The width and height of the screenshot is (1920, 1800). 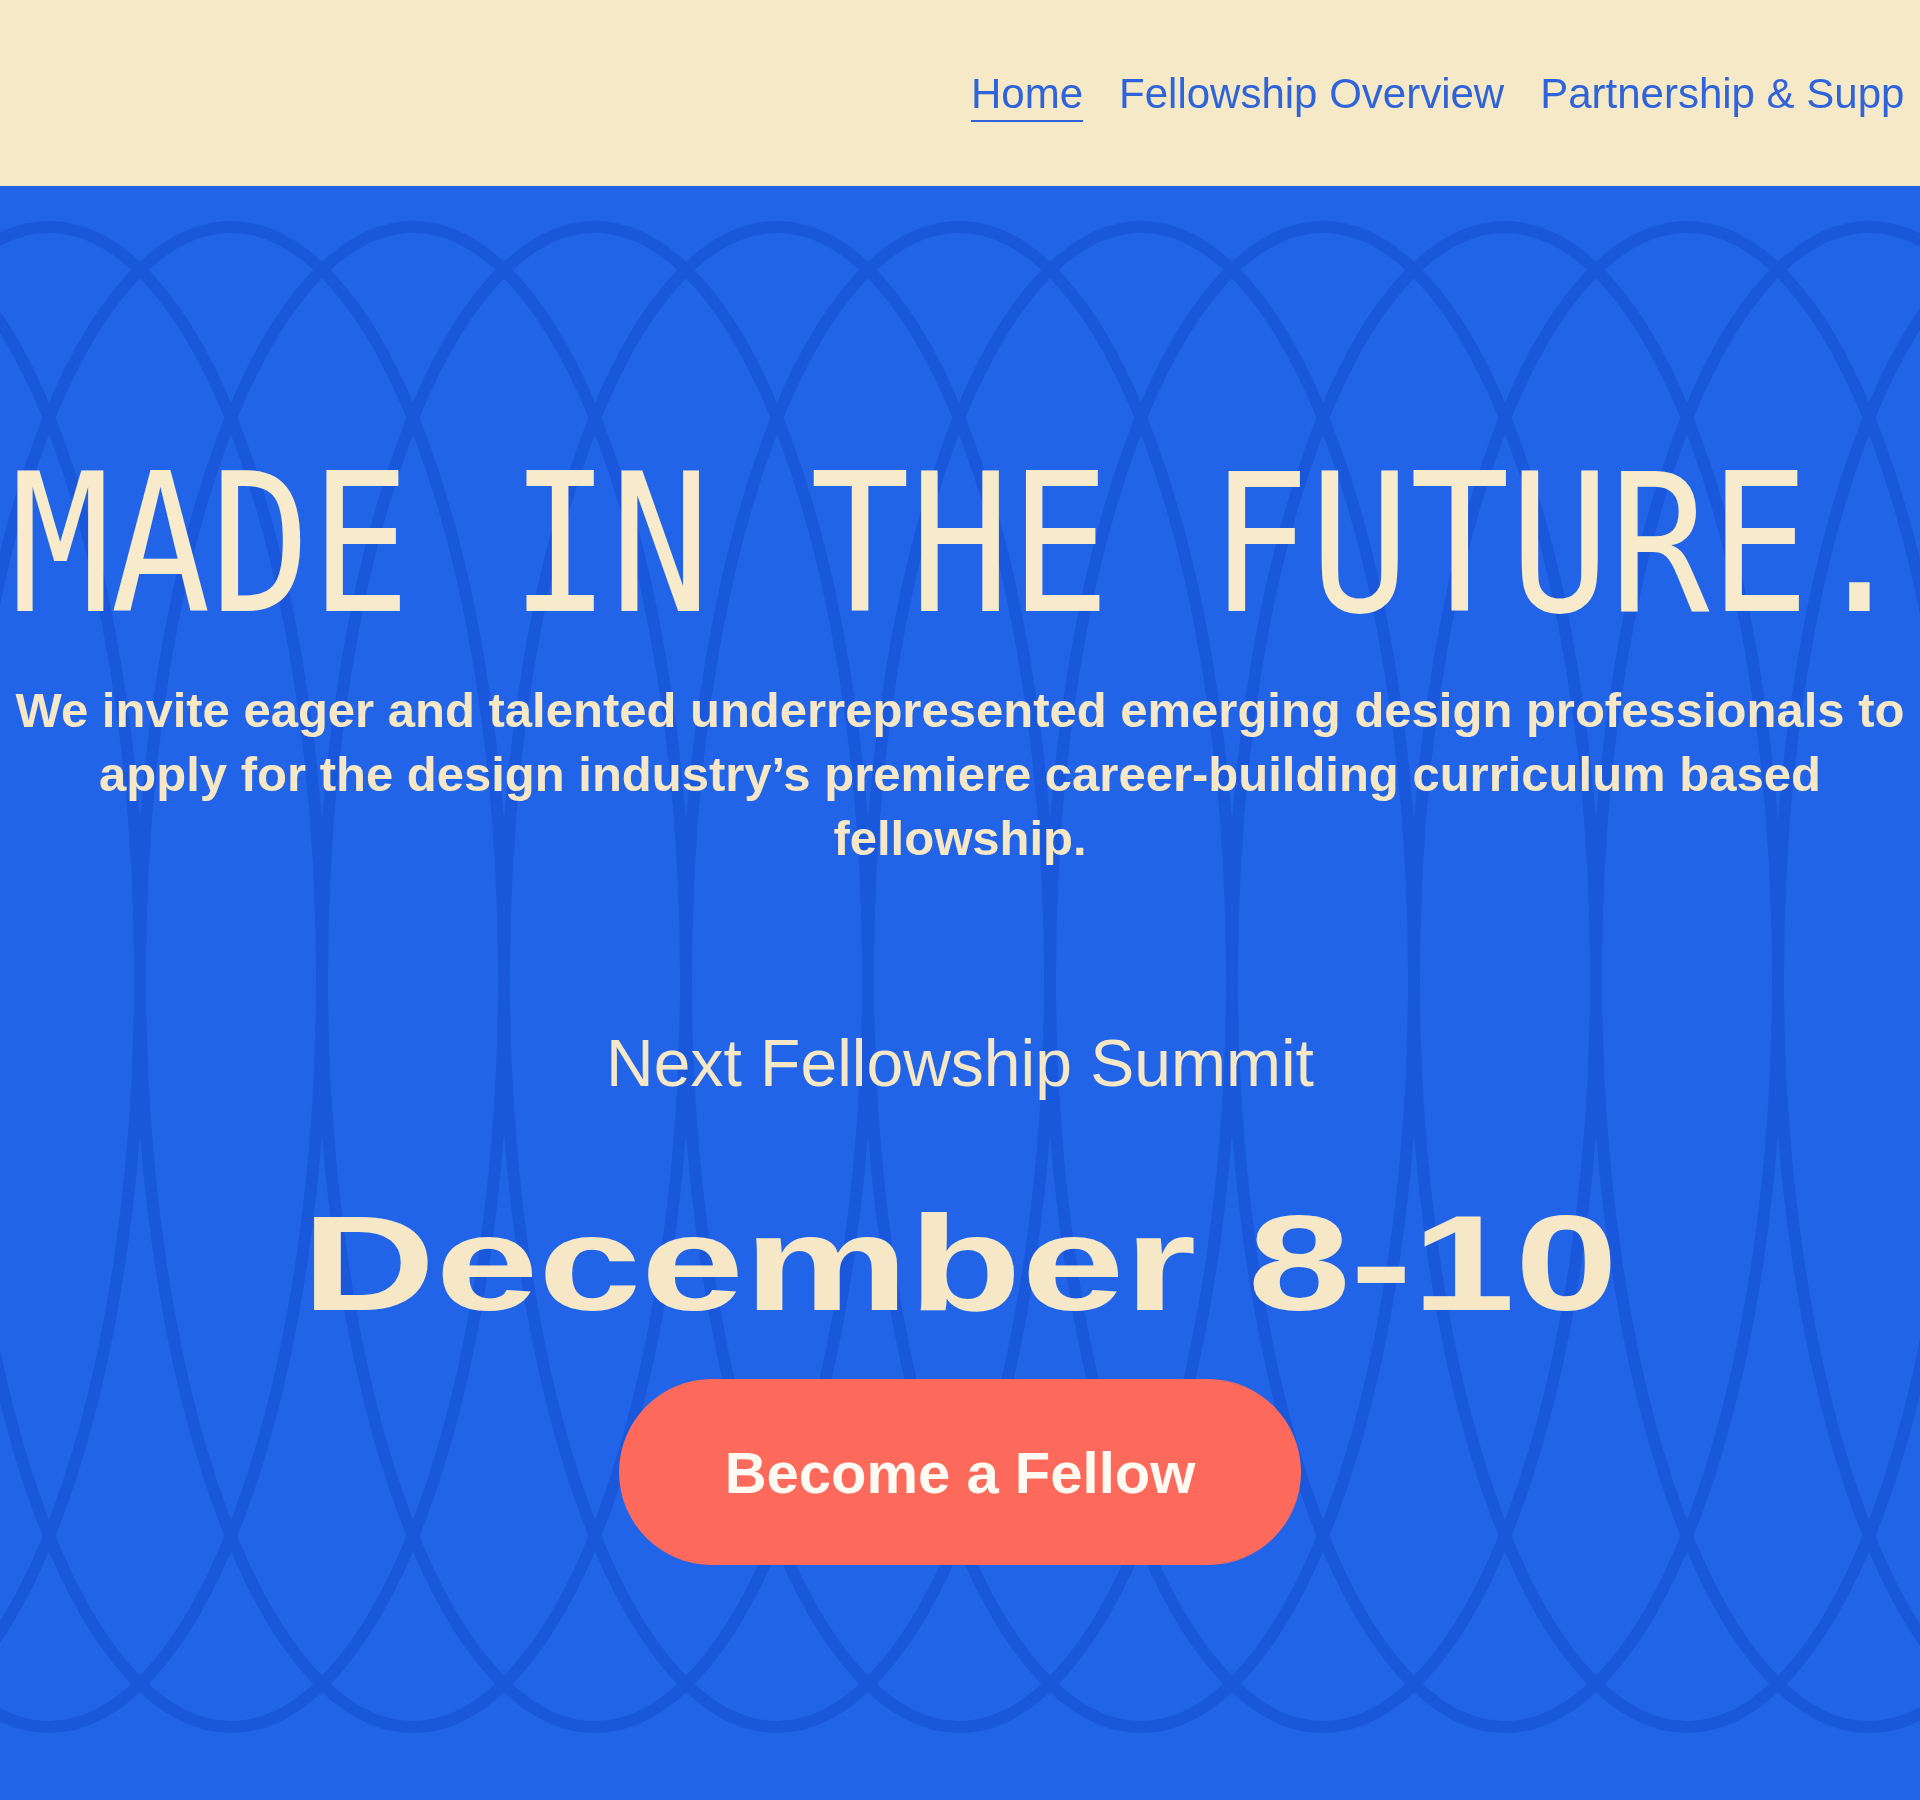 What do you see at coordinates (960, 1063) in the screenshot?
I see `summit-label: Next Fellowship Summit` at bounding box center [960, 1063].